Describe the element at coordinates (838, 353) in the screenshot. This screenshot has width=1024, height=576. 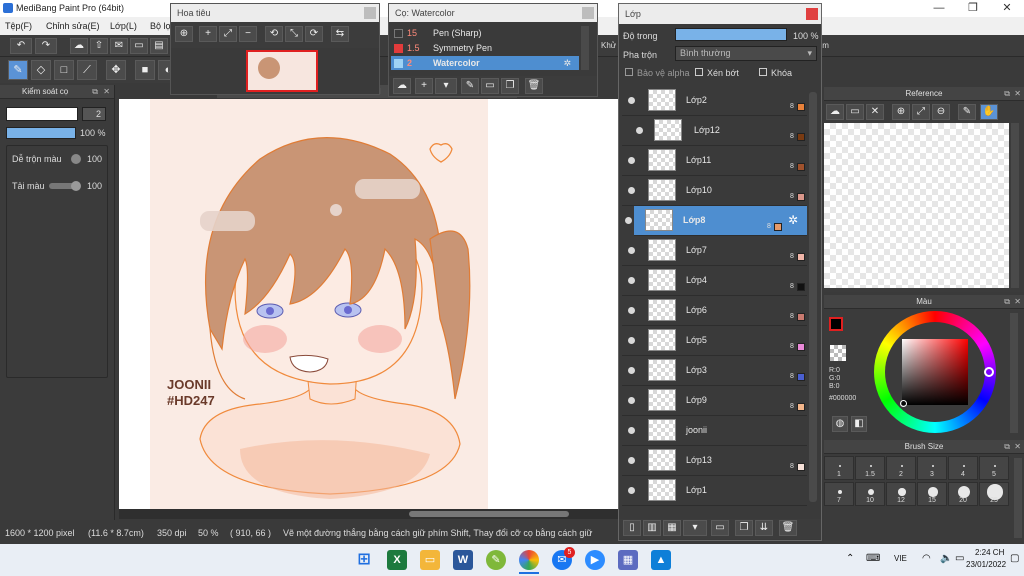
I see `transparent-color-swatch` at that location.